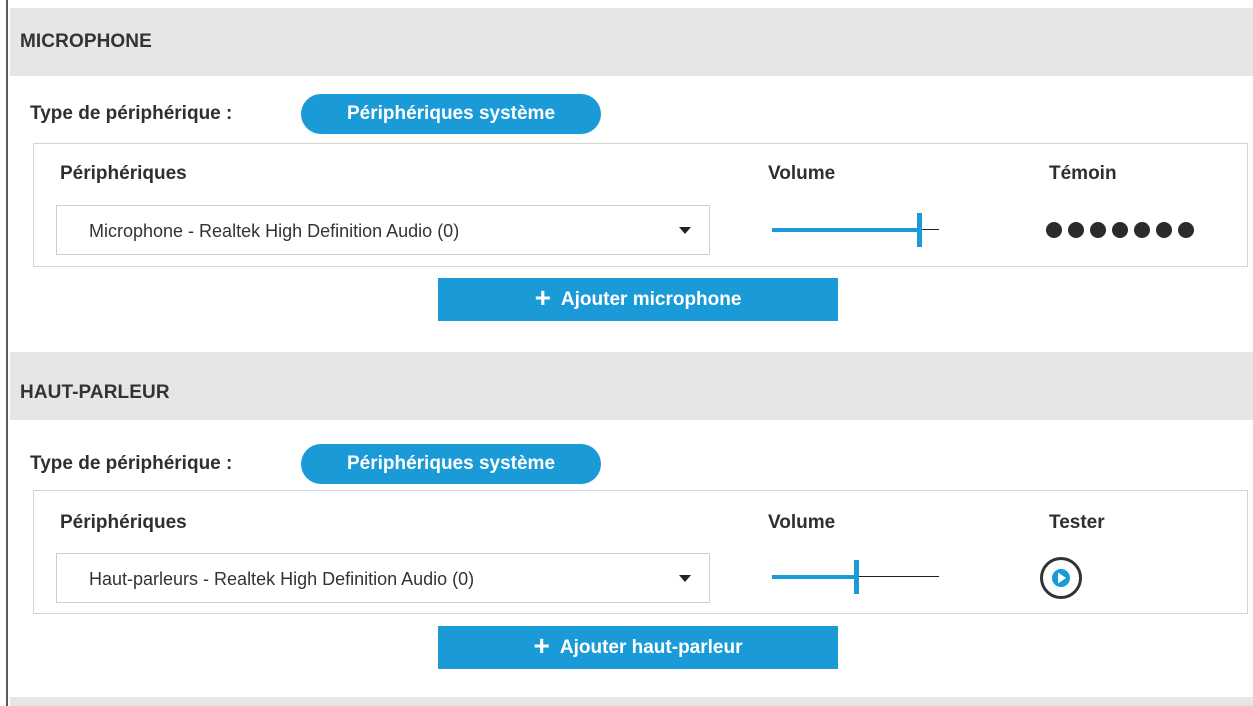  I want to click on microphone-level-indicator, so click(1120, 230).